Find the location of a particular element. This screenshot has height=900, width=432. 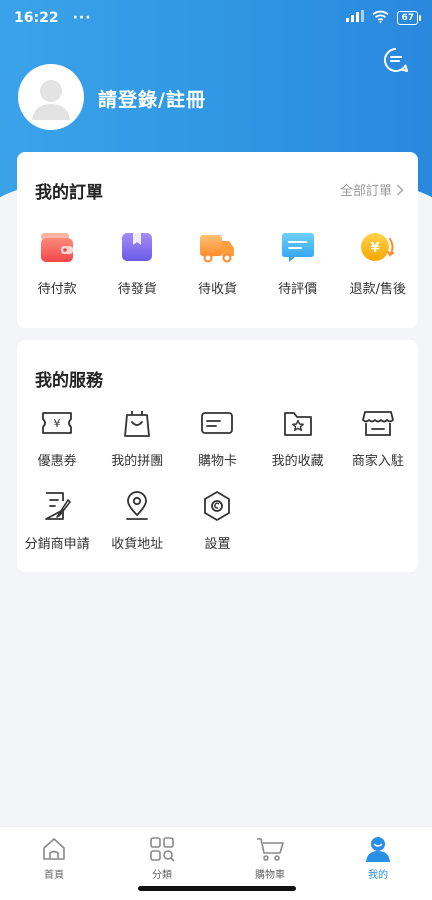

message-button is located at coordinates (396, 60).